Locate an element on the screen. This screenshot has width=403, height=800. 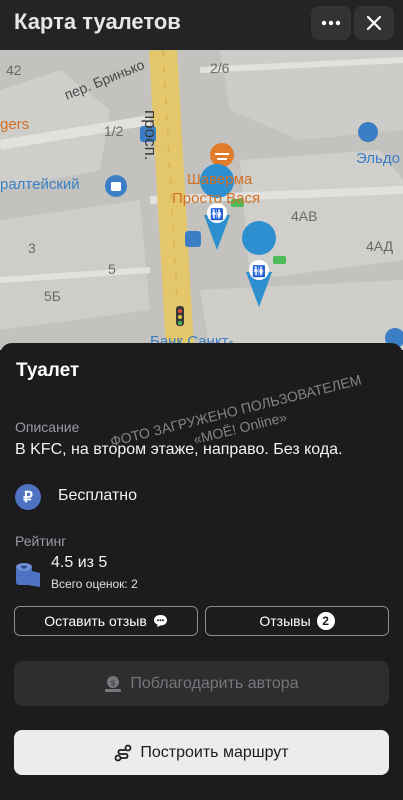
rating-value: 4.5 из 5 is located at coordinates (79, 562).